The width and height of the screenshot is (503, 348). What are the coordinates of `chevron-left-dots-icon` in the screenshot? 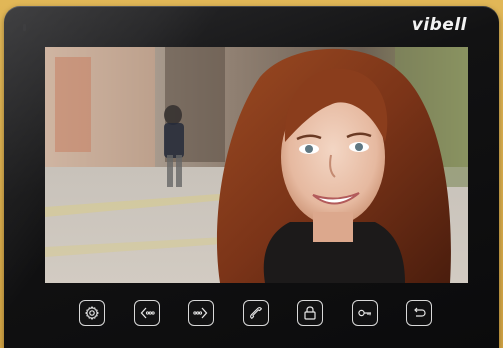 It's located at (147, 313).